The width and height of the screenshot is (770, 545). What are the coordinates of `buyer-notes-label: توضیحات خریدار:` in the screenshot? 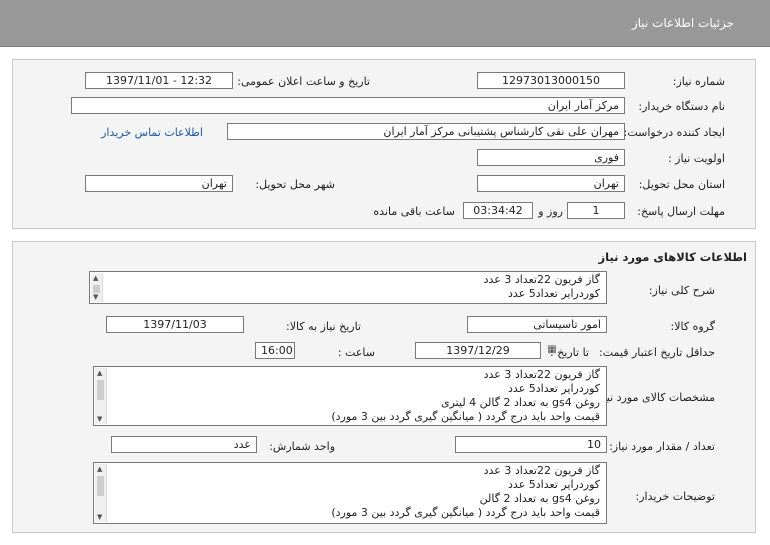 It's located at (675, 496).